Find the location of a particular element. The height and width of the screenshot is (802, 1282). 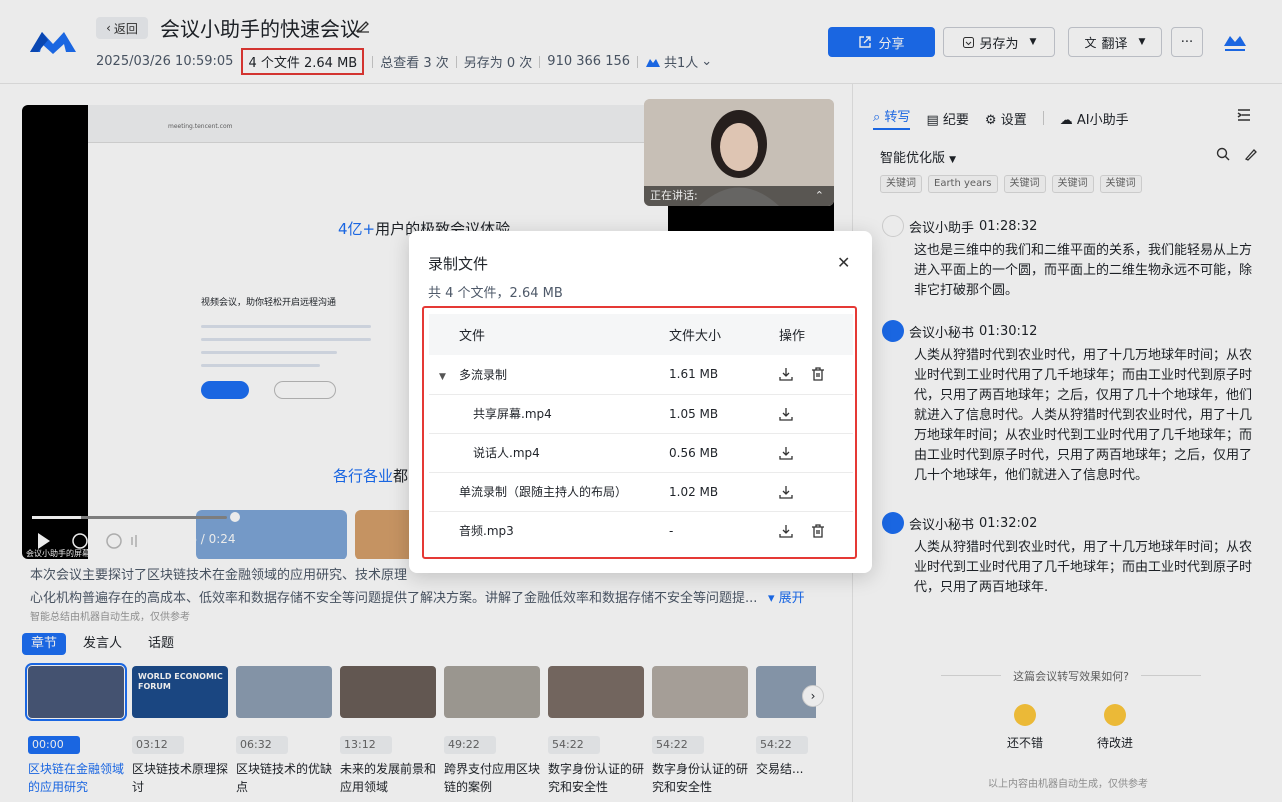

meeting-datetime: 2025/03/26 10:59:05 is located at coordinates (165, 61).